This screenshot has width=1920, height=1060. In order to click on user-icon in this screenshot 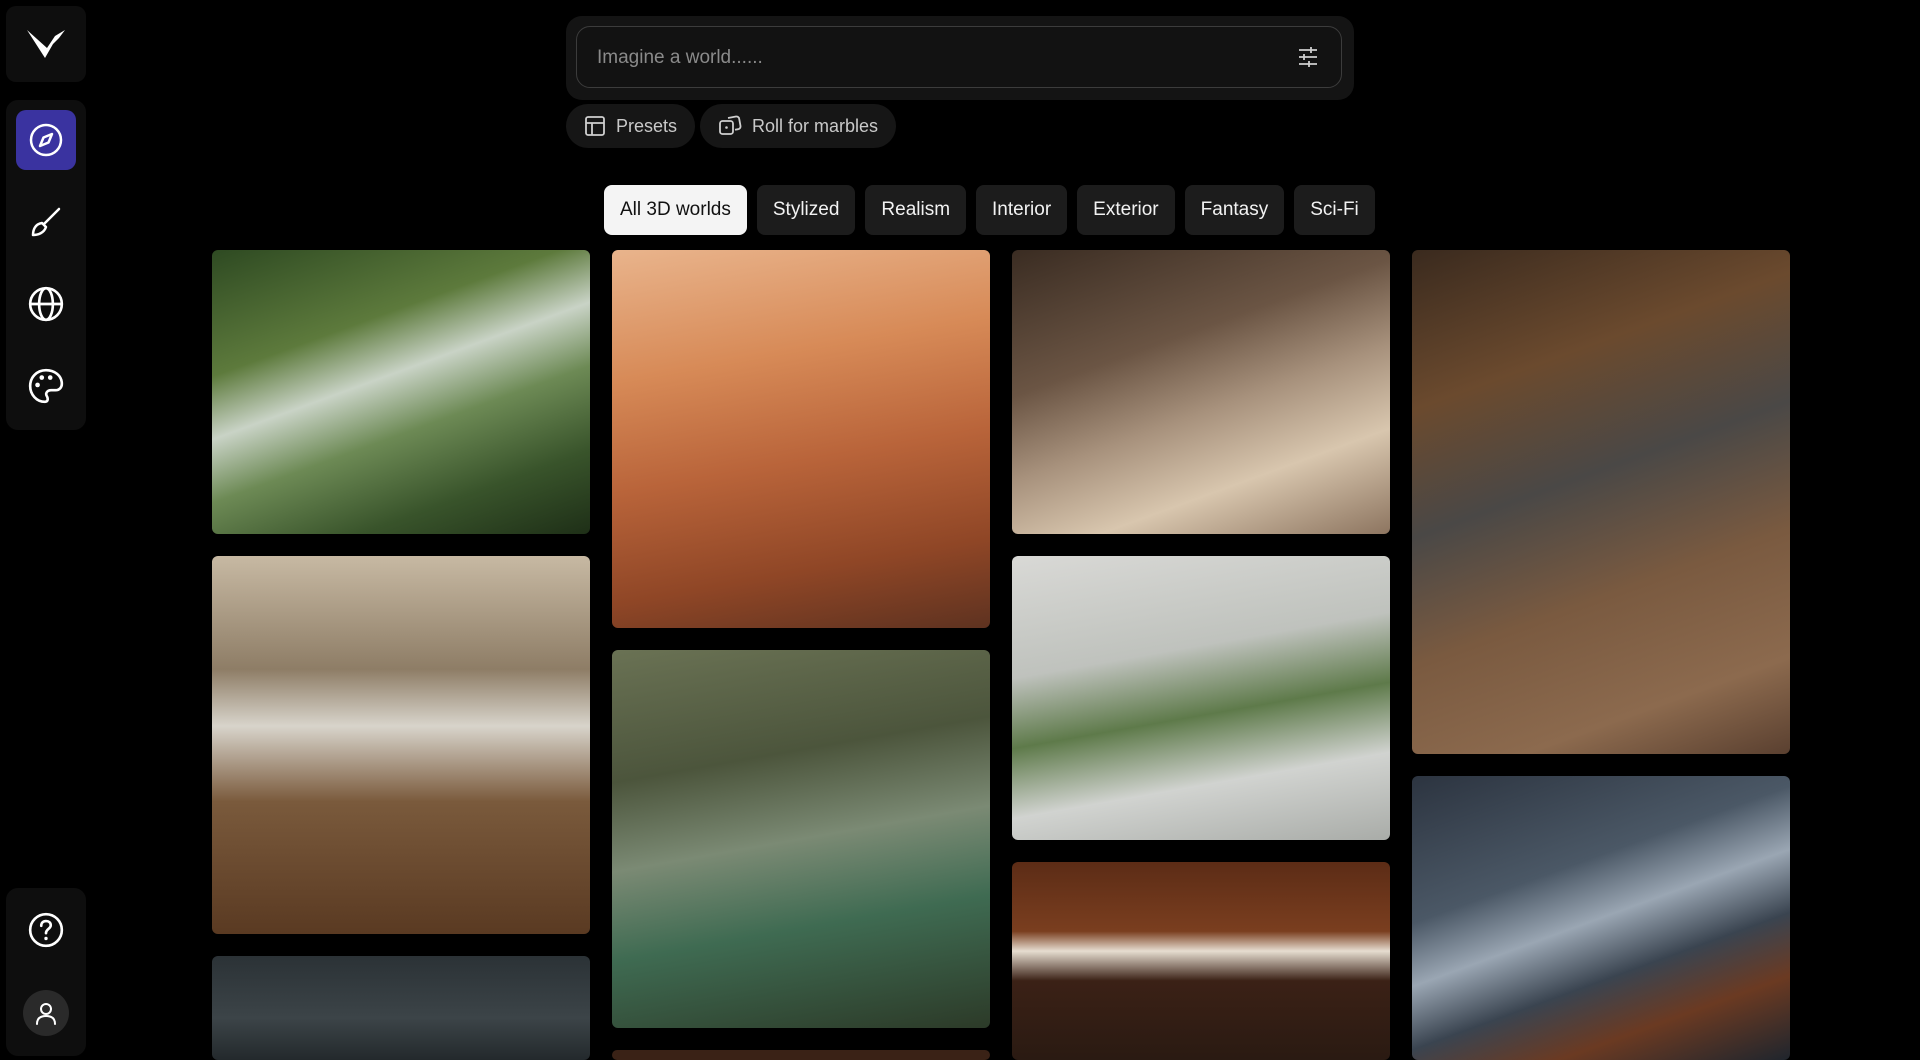, I will do `click(46, 1014)`.